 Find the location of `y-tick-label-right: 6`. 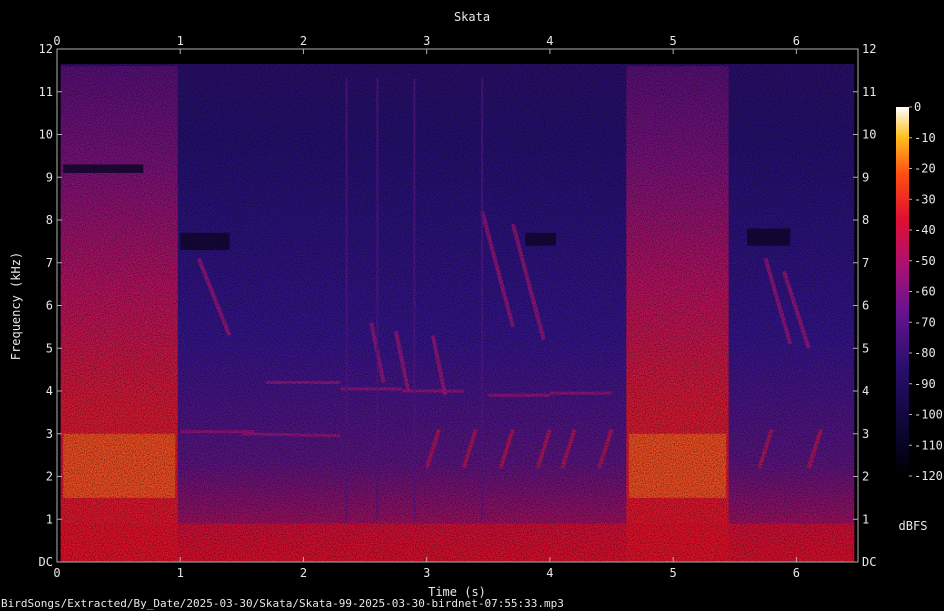

y-tick-label-right: 6 is located at coordinates (865, 306).